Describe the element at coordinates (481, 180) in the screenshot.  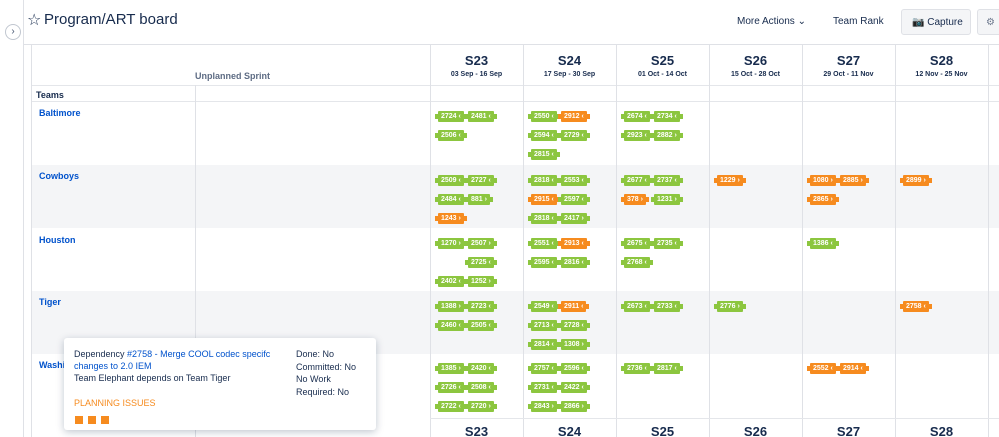
I see `feature-card: 2727 ‹` at that location.